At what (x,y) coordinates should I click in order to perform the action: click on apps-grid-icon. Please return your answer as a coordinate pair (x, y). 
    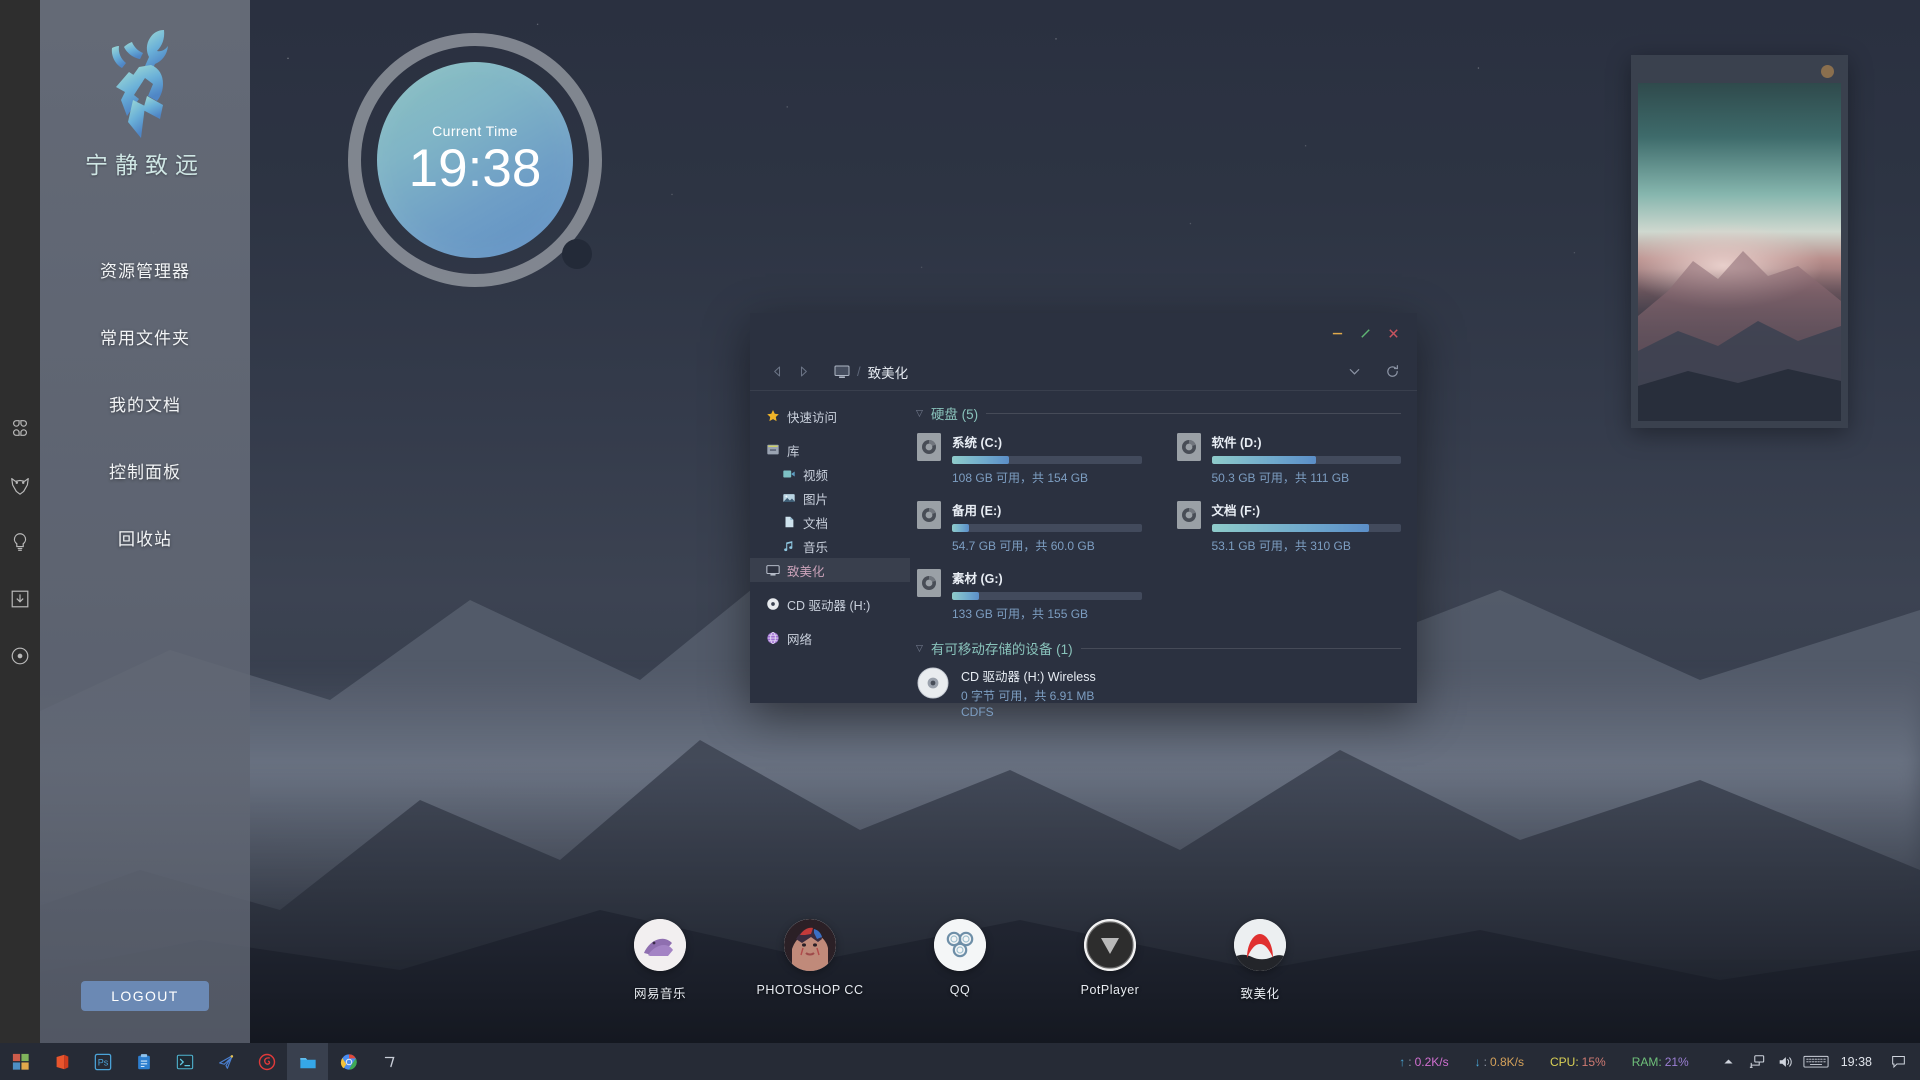
    Looking at the image, I should click on (20, 428).